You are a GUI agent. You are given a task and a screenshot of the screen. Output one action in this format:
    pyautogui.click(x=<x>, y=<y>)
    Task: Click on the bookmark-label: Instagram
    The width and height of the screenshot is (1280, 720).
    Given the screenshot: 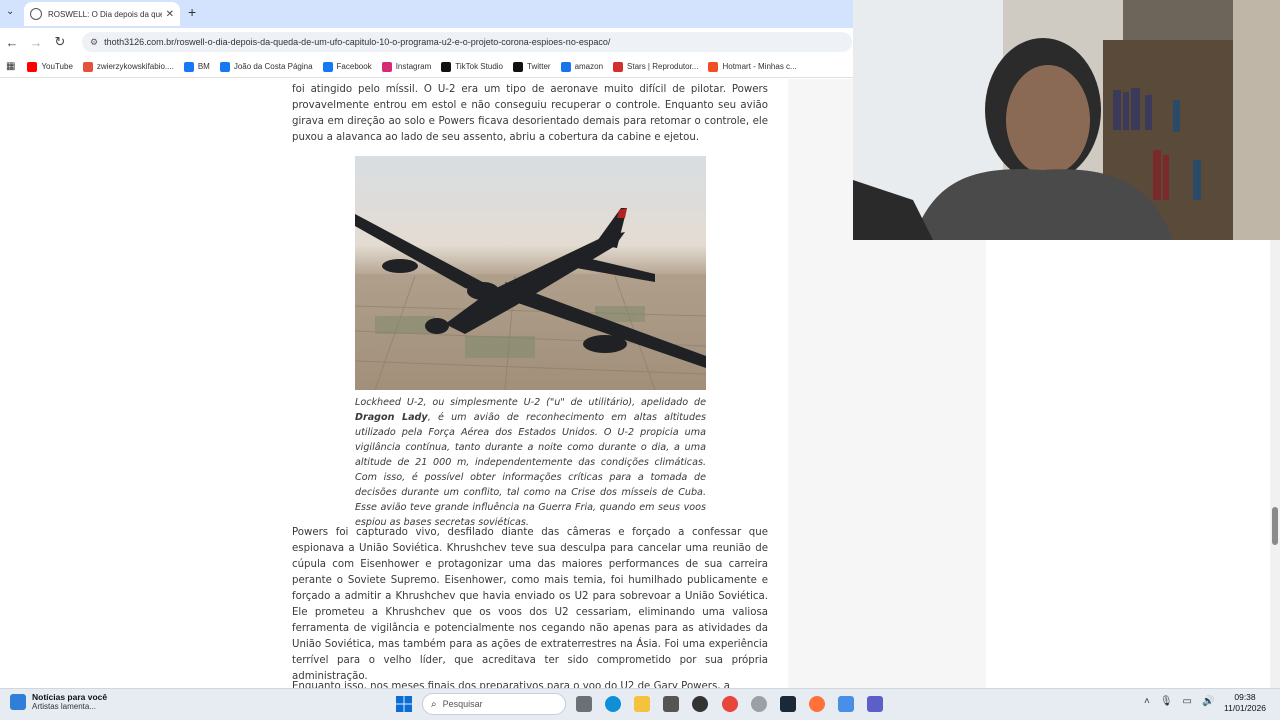 What is the action you would take?
    pyautogui.click(x=413, y=66)
    